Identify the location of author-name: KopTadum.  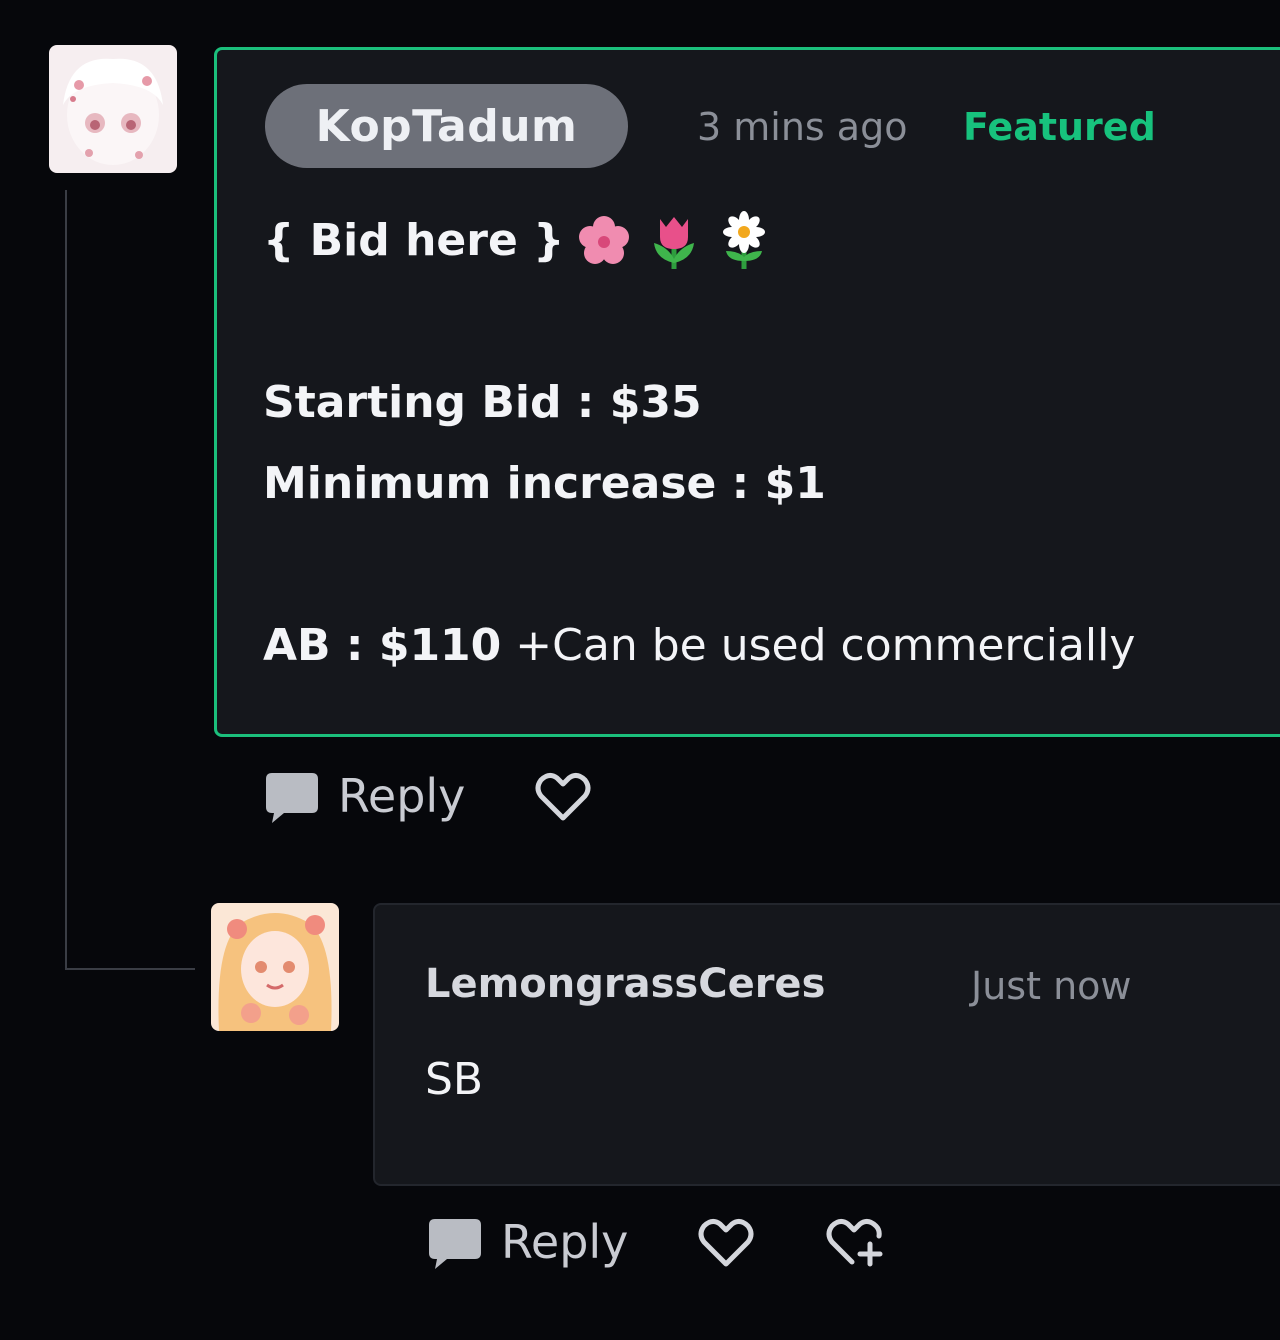
(446, 126).